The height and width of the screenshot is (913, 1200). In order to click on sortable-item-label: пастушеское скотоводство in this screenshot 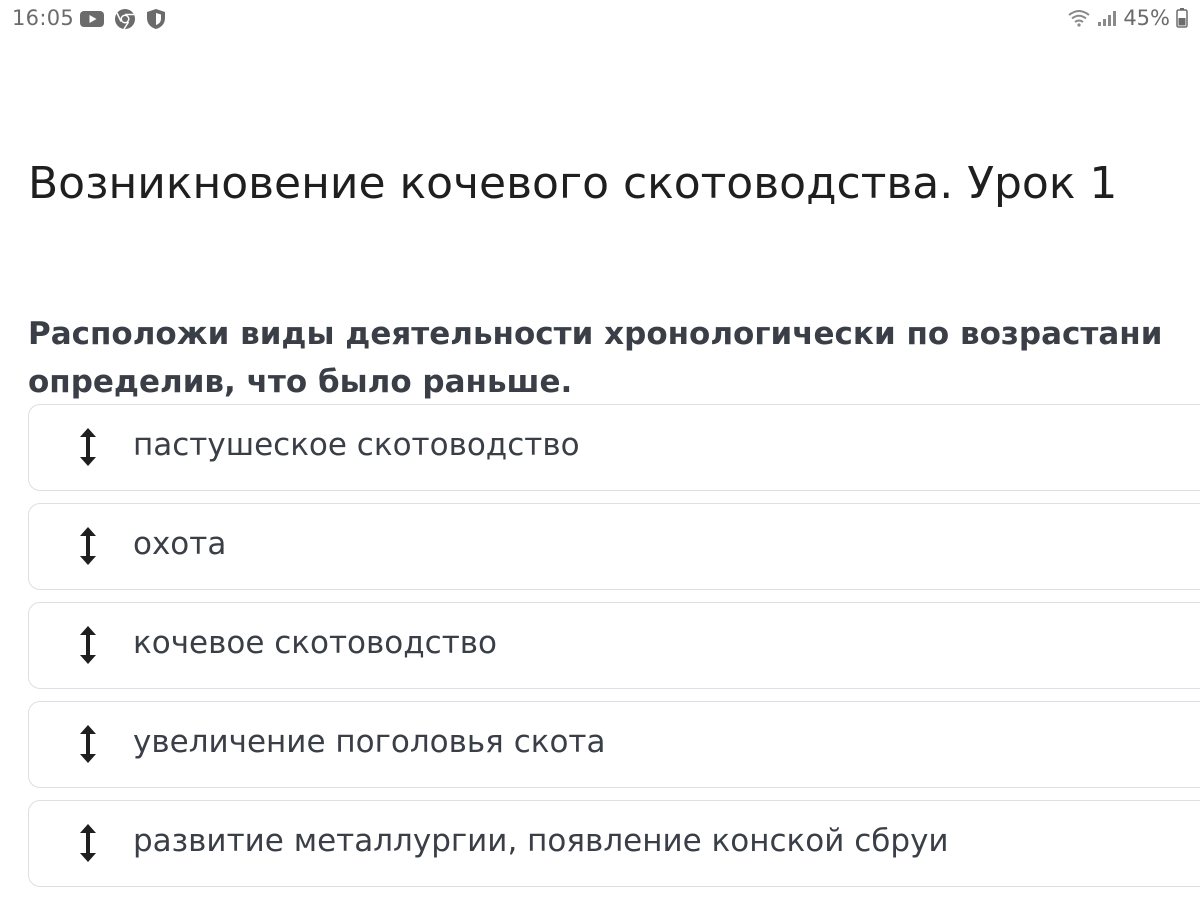, I will do `click(356, 445)`.